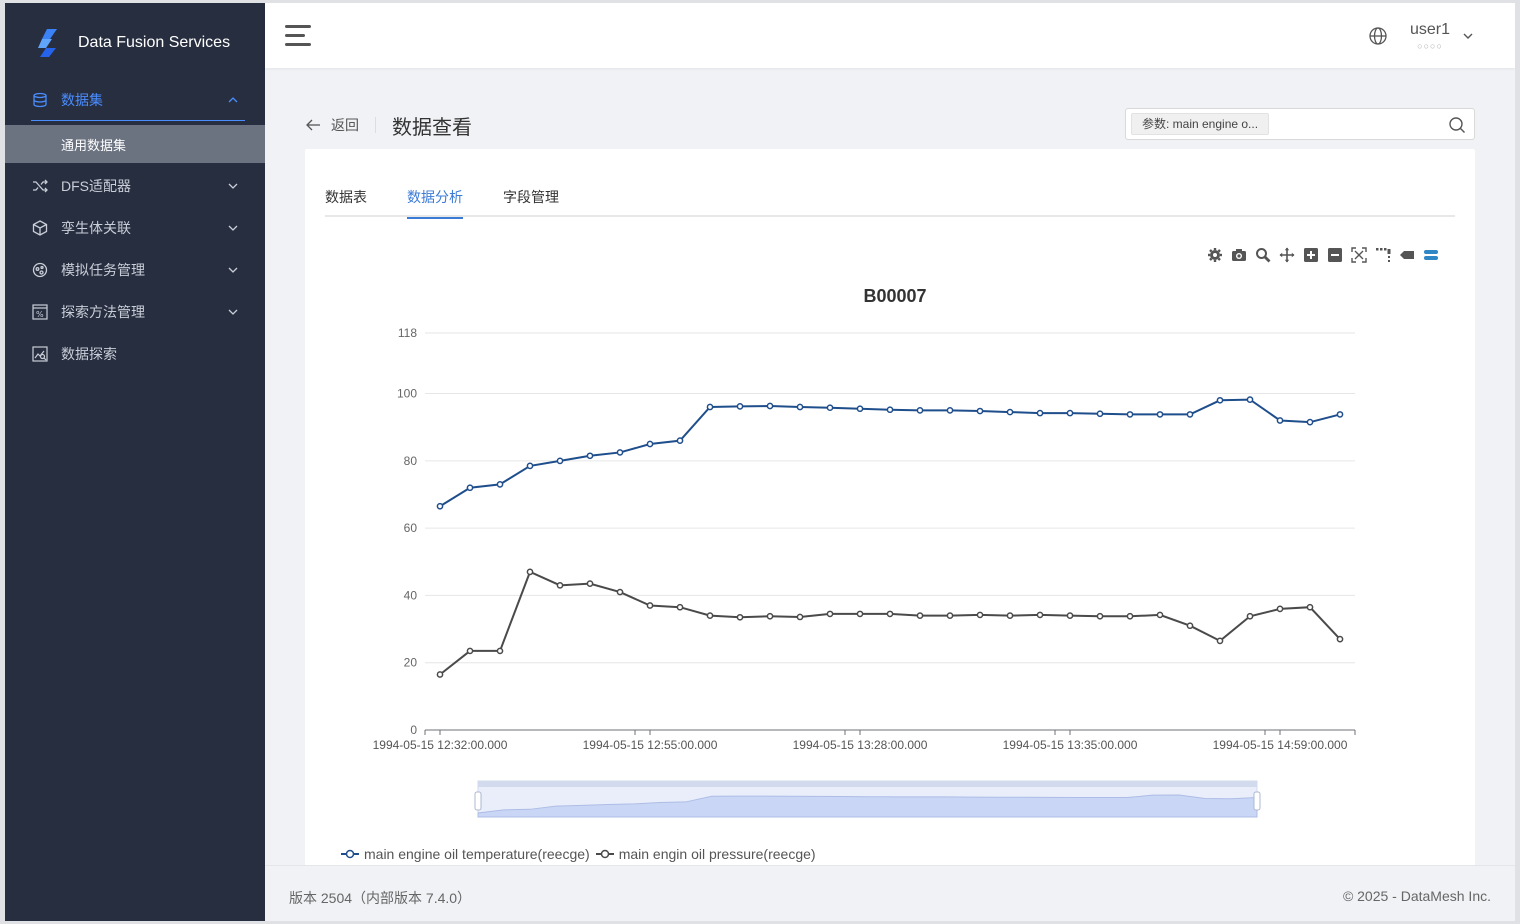 The image size is (1520, 924). What do you see at coordinates (82, 100) in the screenshot?
I see `sidebar-item-label: 数据集` at bounding box center [82, 100].